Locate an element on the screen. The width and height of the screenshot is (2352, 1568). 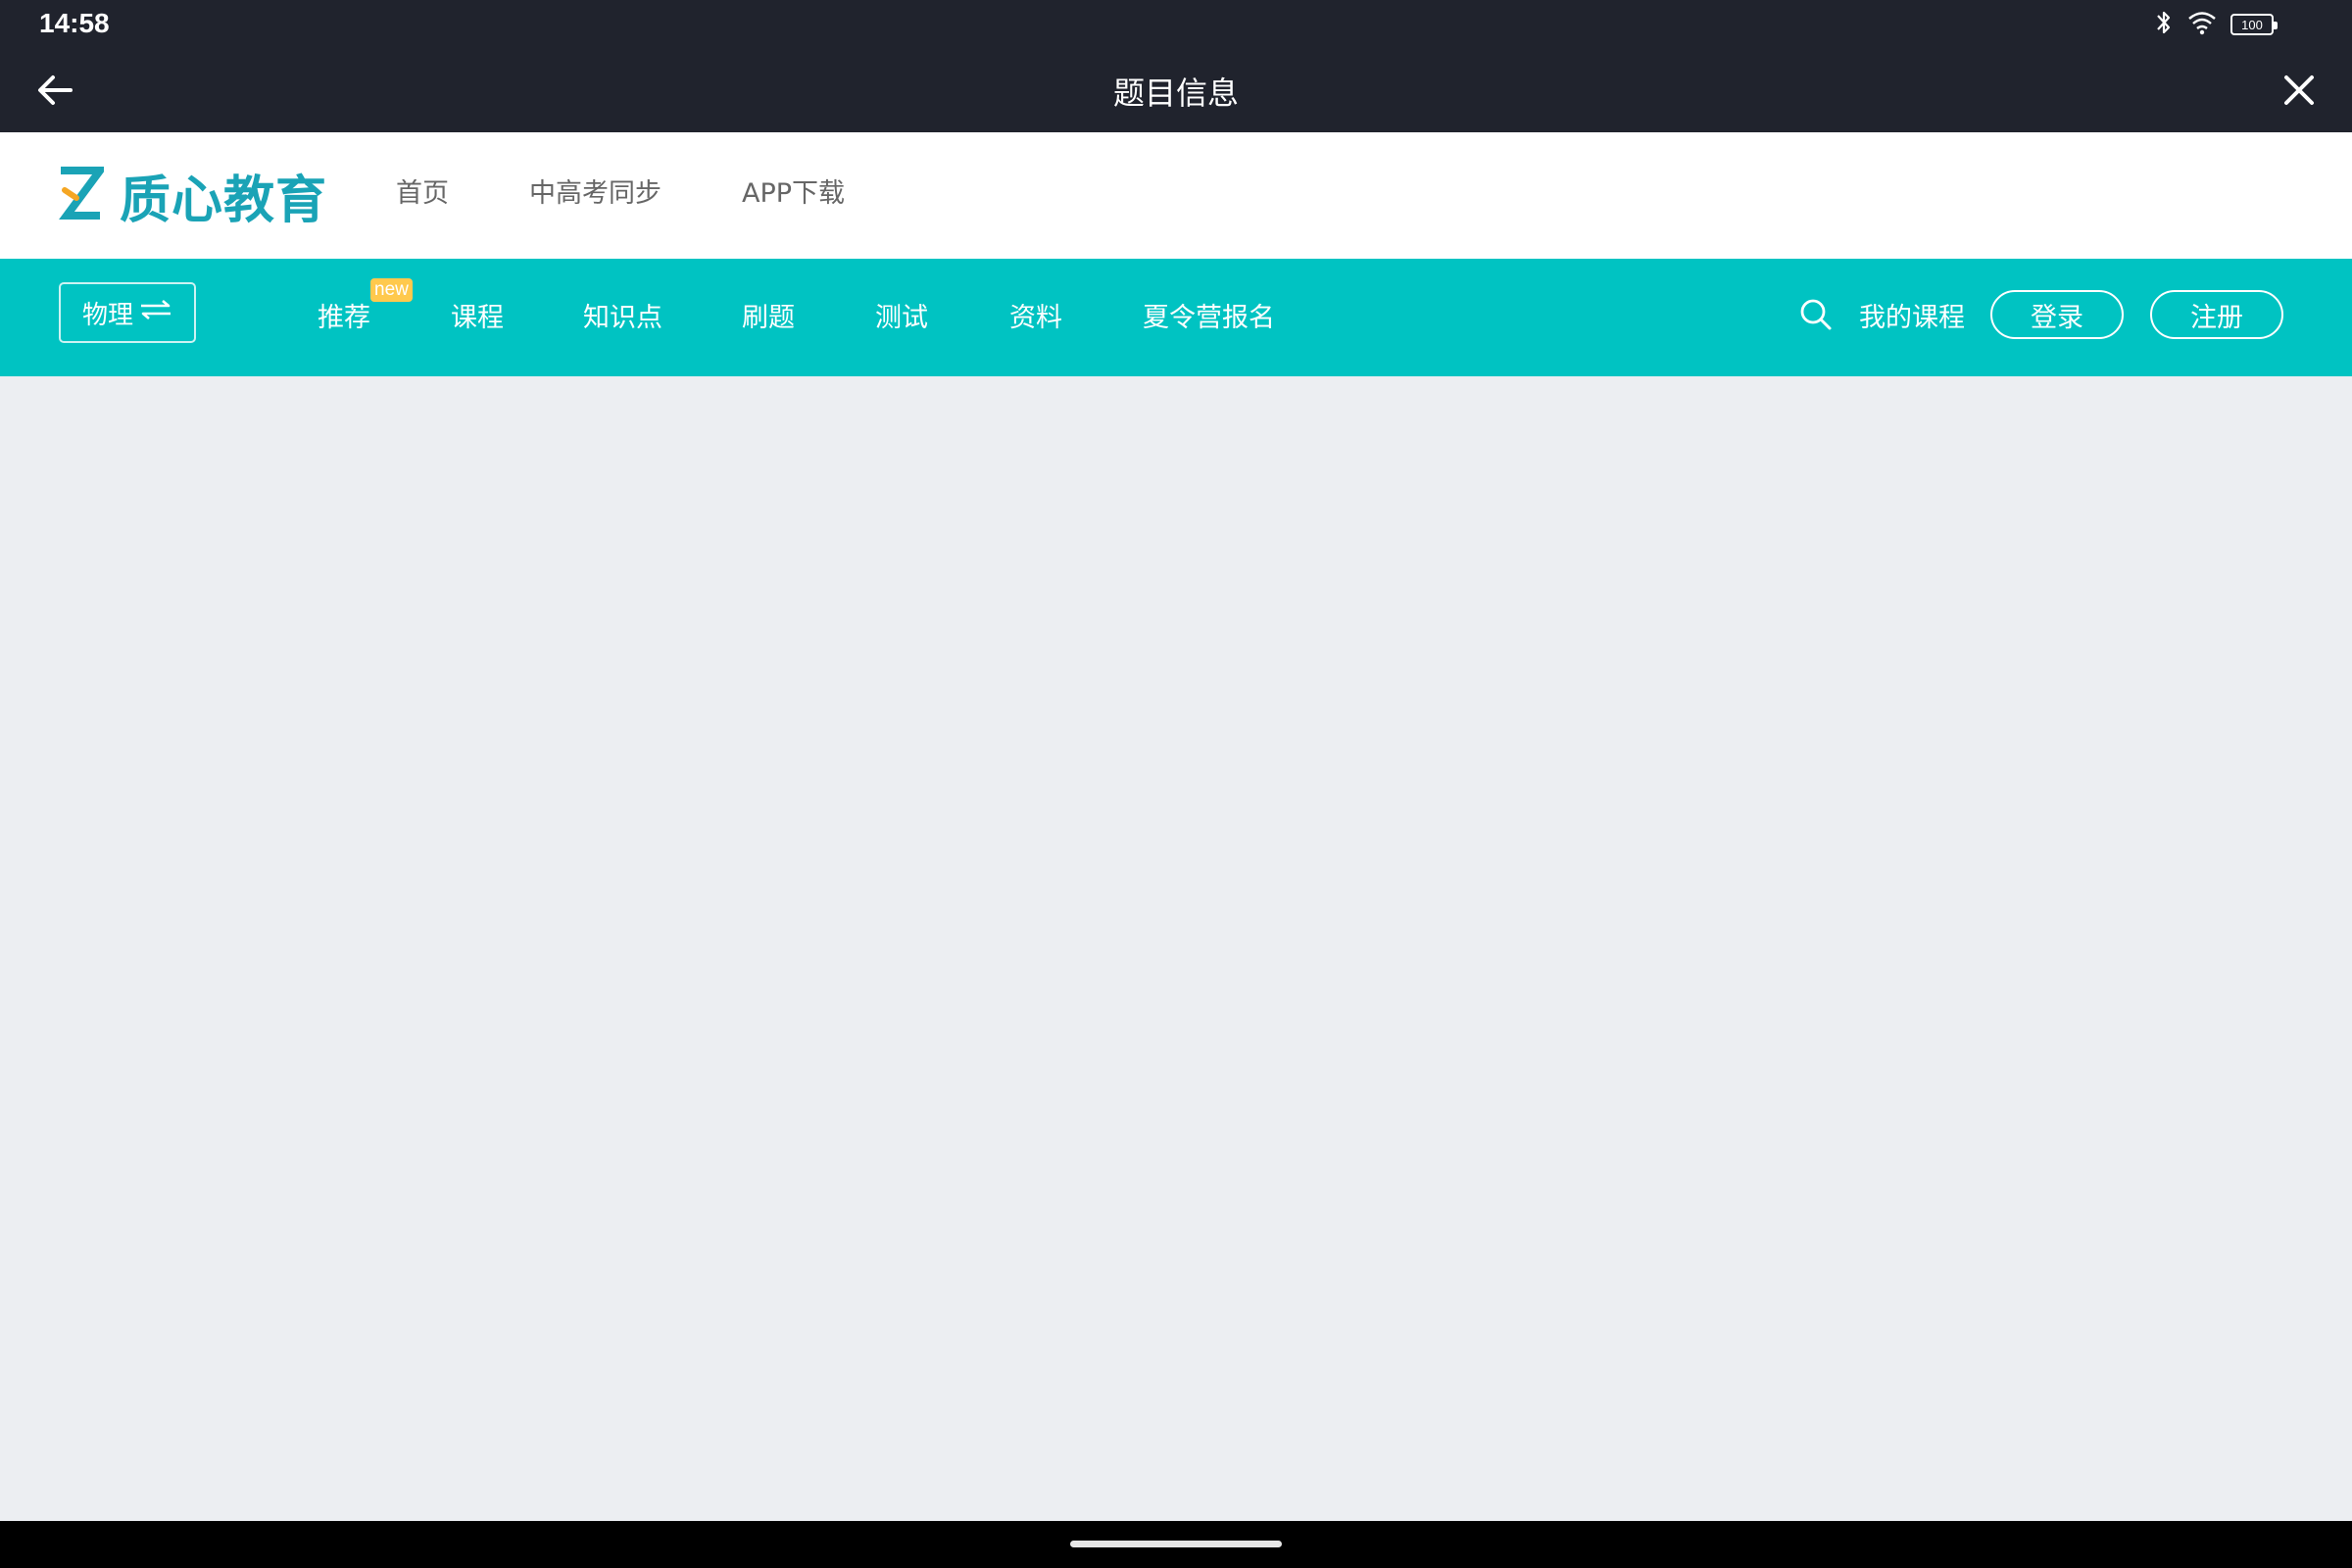
battery-level: 100 is located at coordinates (2252, 24).